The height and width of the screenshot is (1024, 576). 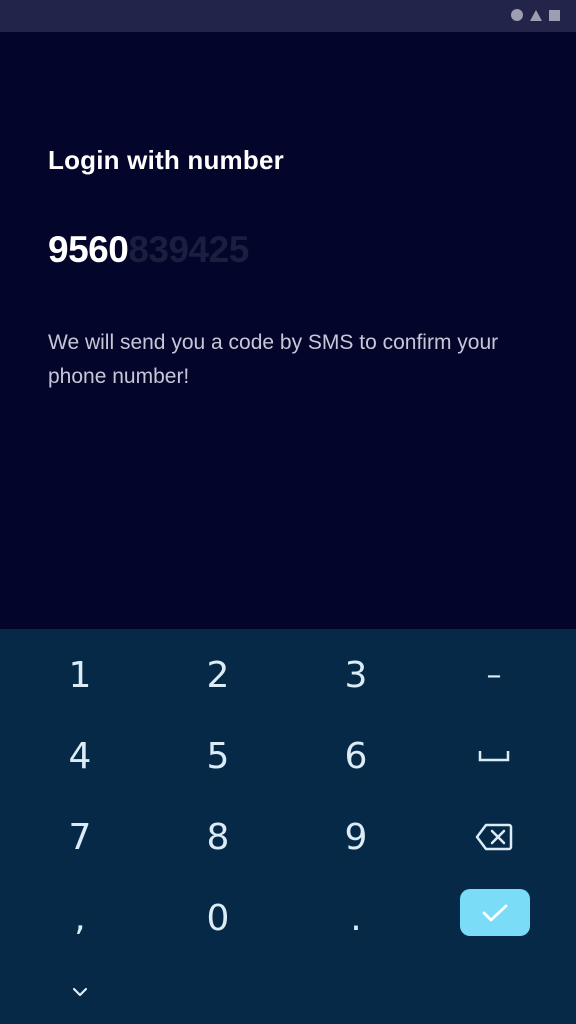 What do you see at coordinates (517, 15) in the screenshot?
I see `nav-circle-icon` at bounding box center [517, 15].